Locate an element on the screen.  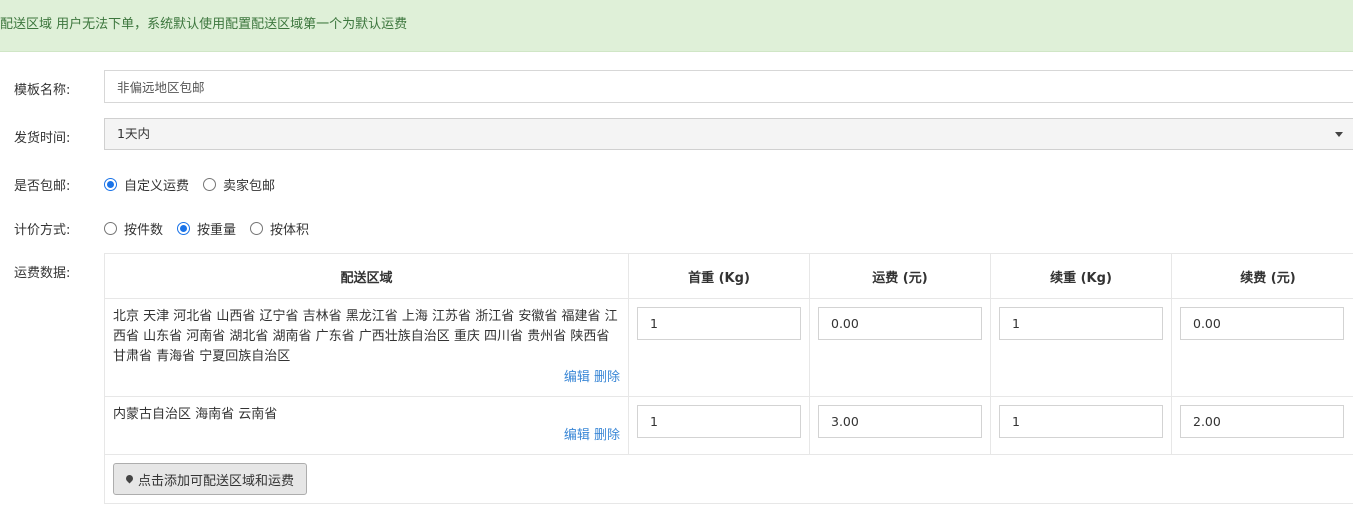
ship-time-value: 1天内 is located at coordinates (133, 133).